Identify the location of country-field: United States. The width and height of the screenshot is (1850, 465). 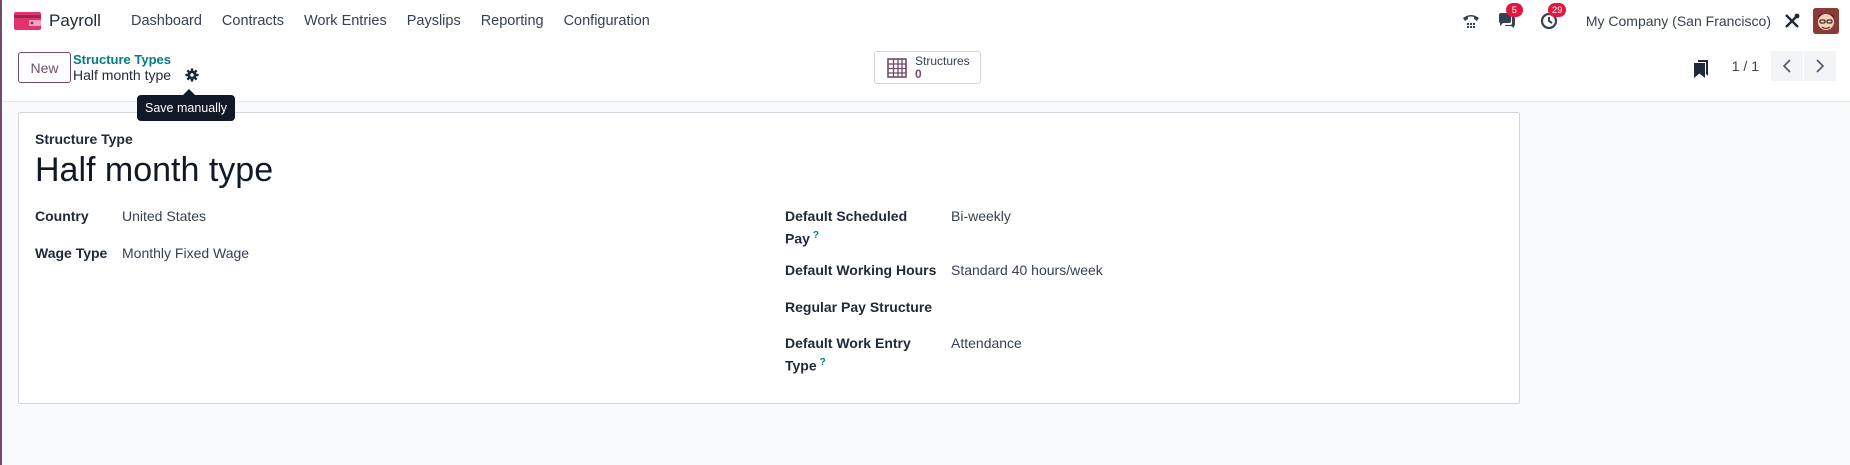
(164, 216).